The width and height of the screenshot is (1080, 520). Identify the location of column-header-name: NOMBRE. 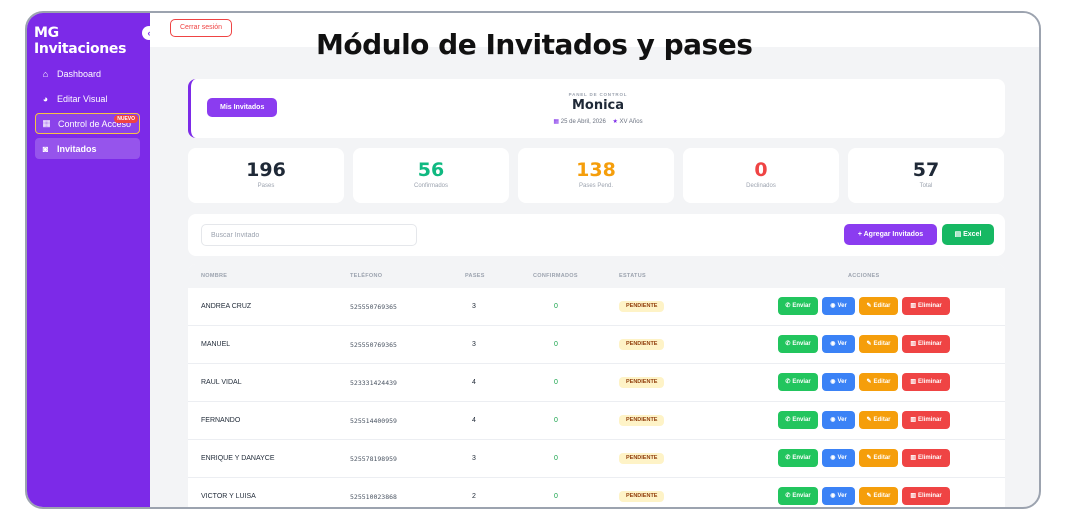
(214, 276).